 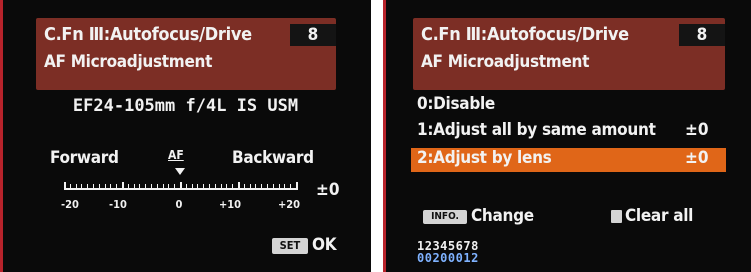 I want to click on info-button-chip: INFO., so click(x=445, y=217).